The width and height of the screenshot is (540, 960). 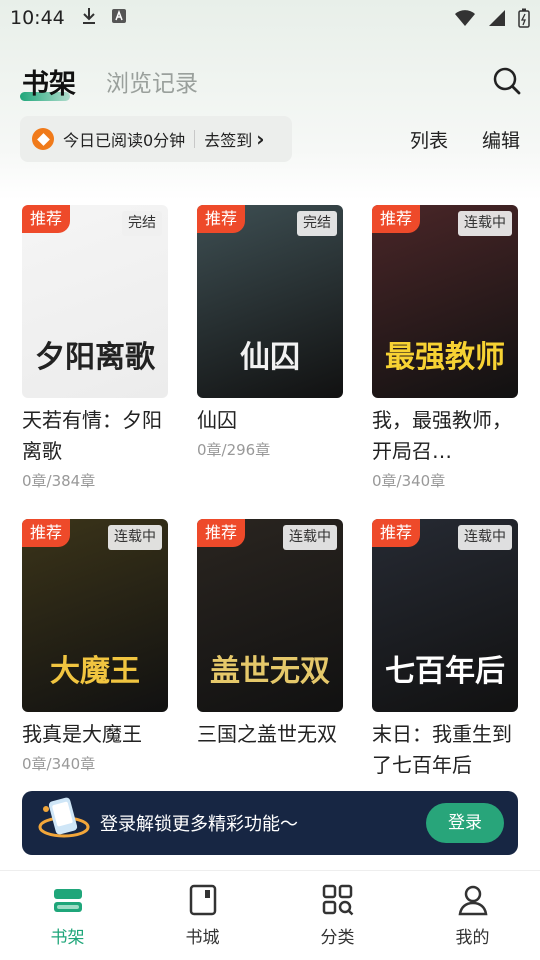 I want to click on nav-bookshelf: 书架, so click(x=67, y=915).